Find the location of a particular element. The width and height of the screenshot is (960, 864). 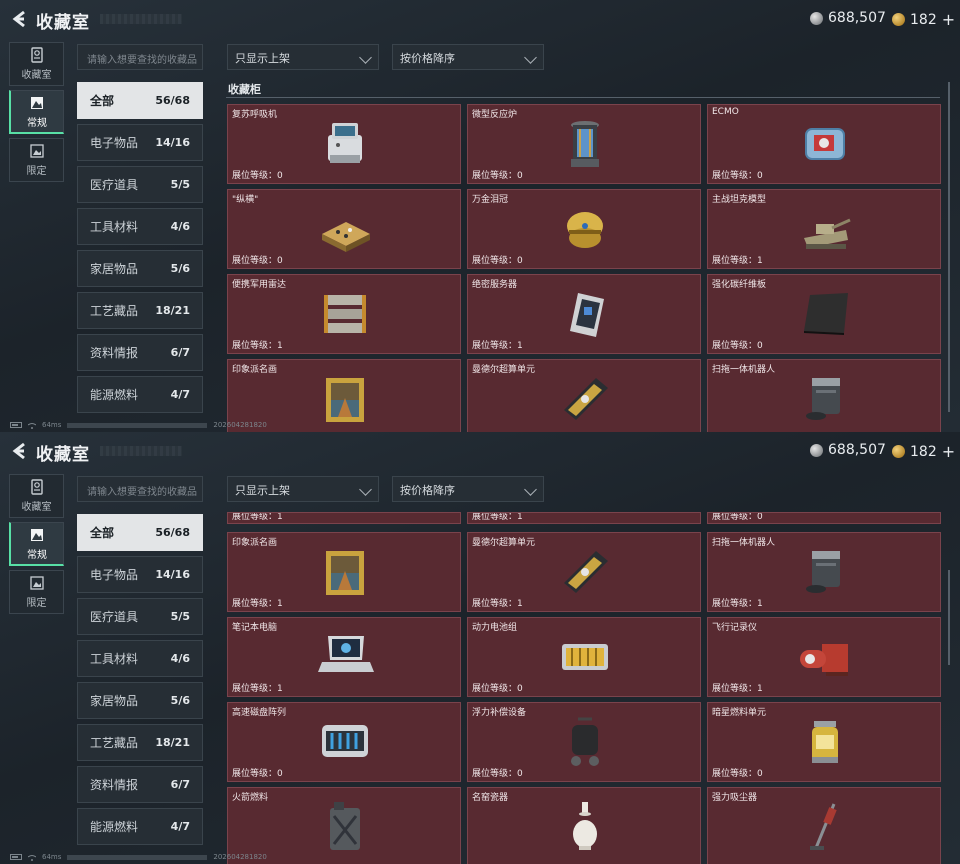

item-name: 微型反应炉 is located at coordinates (495, 115).